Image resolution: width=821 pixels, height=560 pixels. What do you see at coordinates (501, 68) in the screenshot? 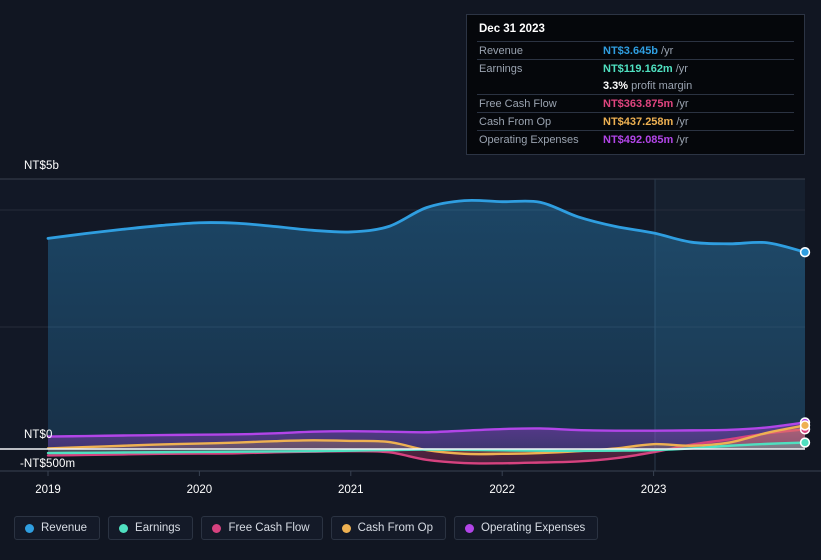
I see `tooltip-row-key: Earnings` at bounding box center [501, 68].